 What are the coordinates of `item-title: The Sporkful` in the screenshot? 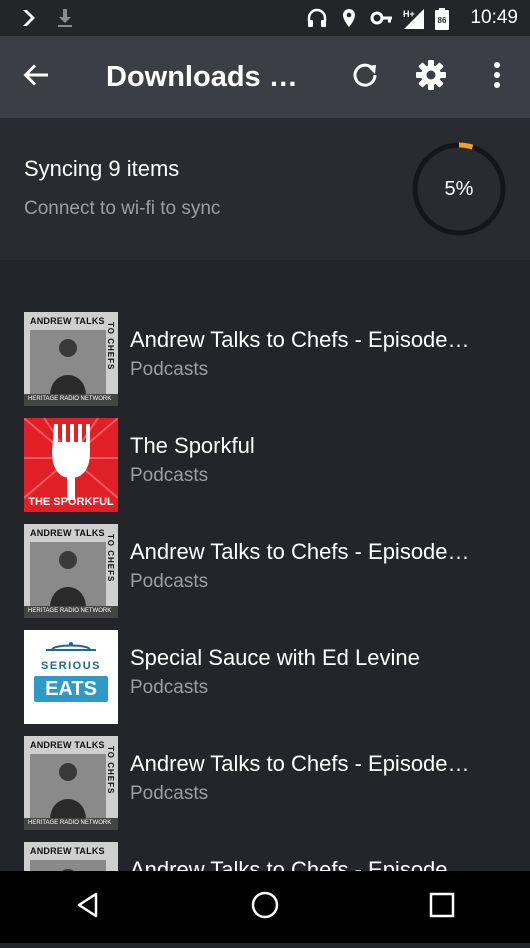 It's located at (192, 445).